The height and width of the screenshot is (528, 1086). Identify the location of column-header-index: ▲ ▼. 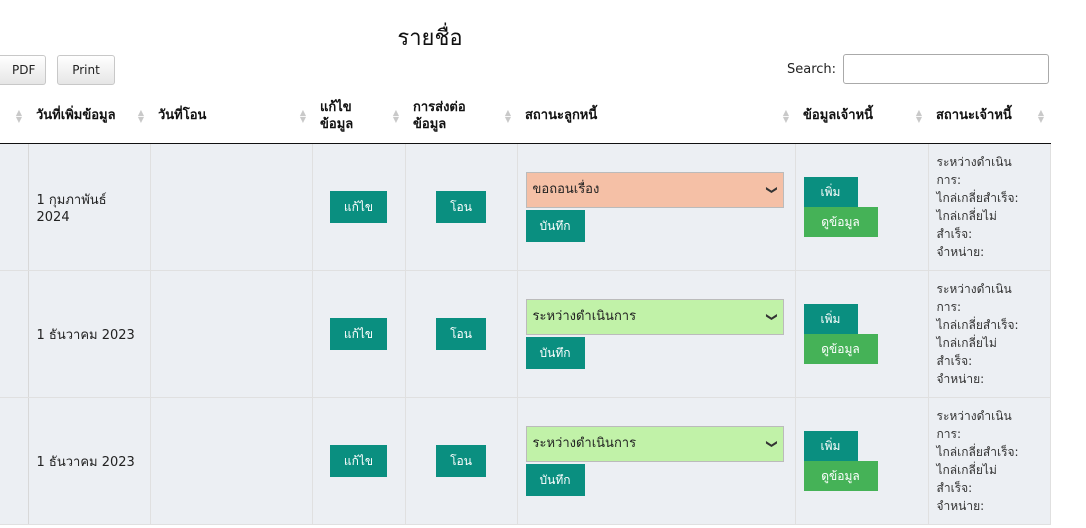
(14, 116).